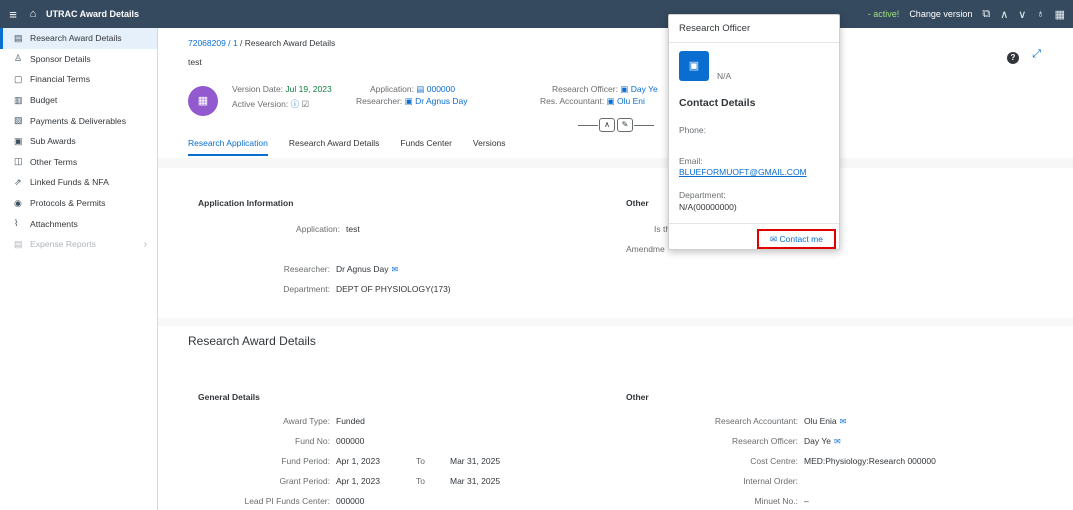  I want to click on sidebar-item-payments-deliverables: ▧ Payments & Deliverables, so click(78, 120).